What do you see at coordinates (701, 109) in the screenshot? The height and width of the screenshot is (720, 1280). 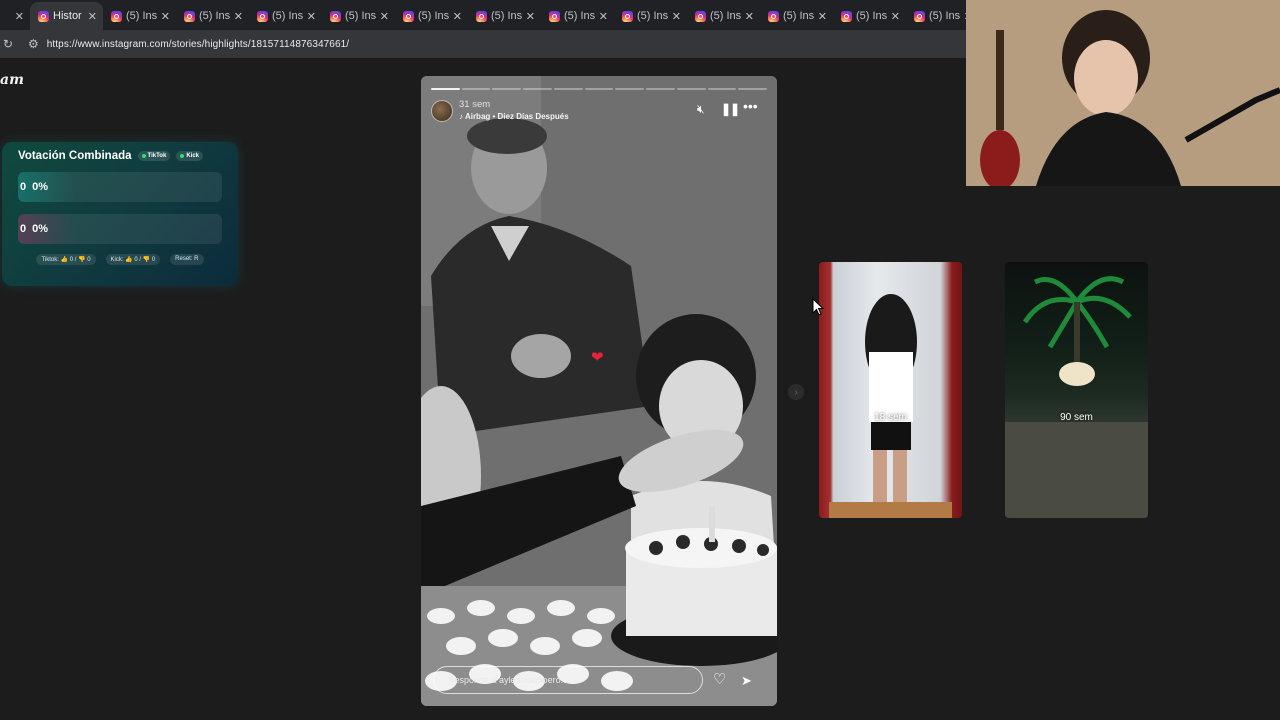 I see `mute-icon: 🔇︎` at bounding box center [701, 109].